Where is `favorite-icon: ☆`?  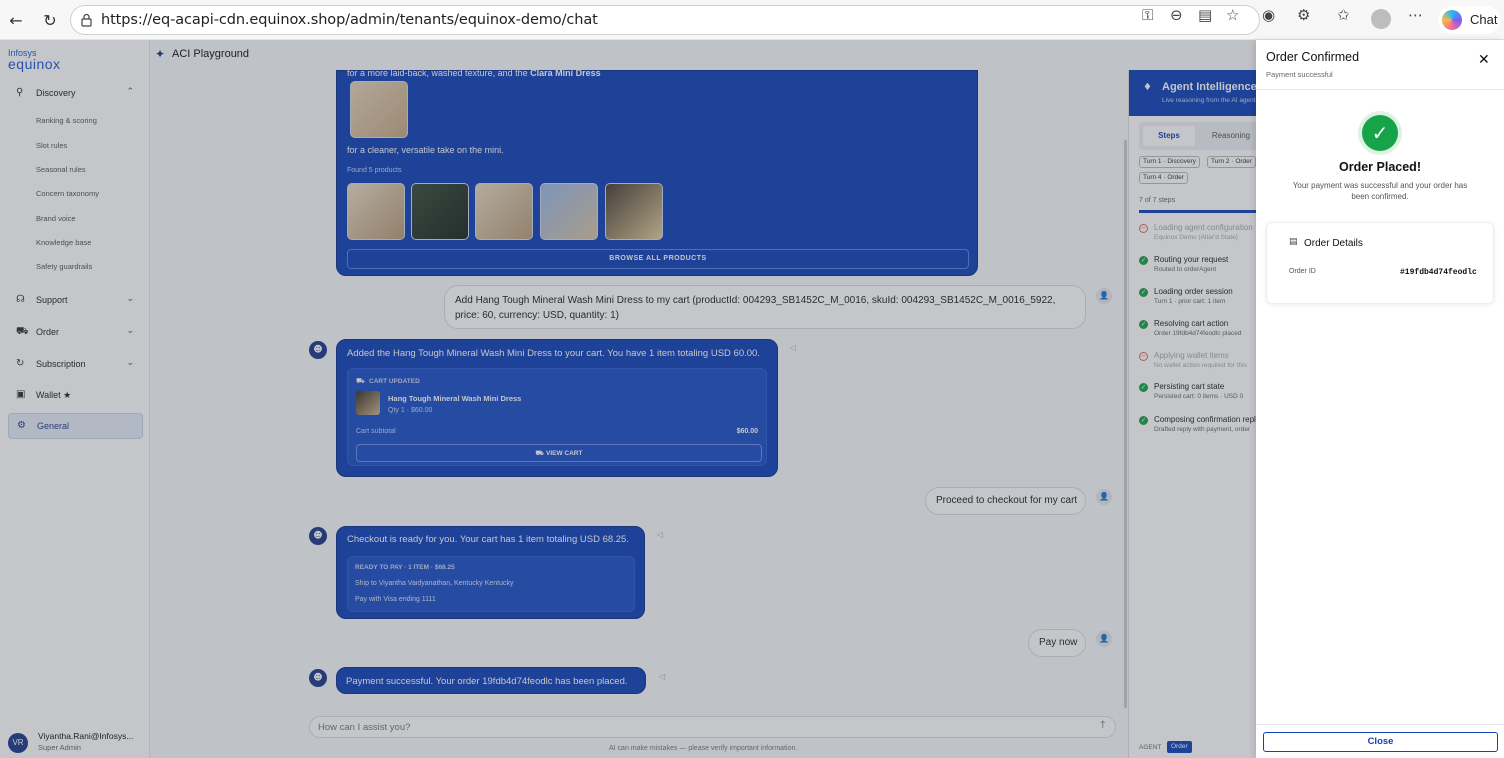 favorite-icon: ☆ is located at coordinates (1232, 15).